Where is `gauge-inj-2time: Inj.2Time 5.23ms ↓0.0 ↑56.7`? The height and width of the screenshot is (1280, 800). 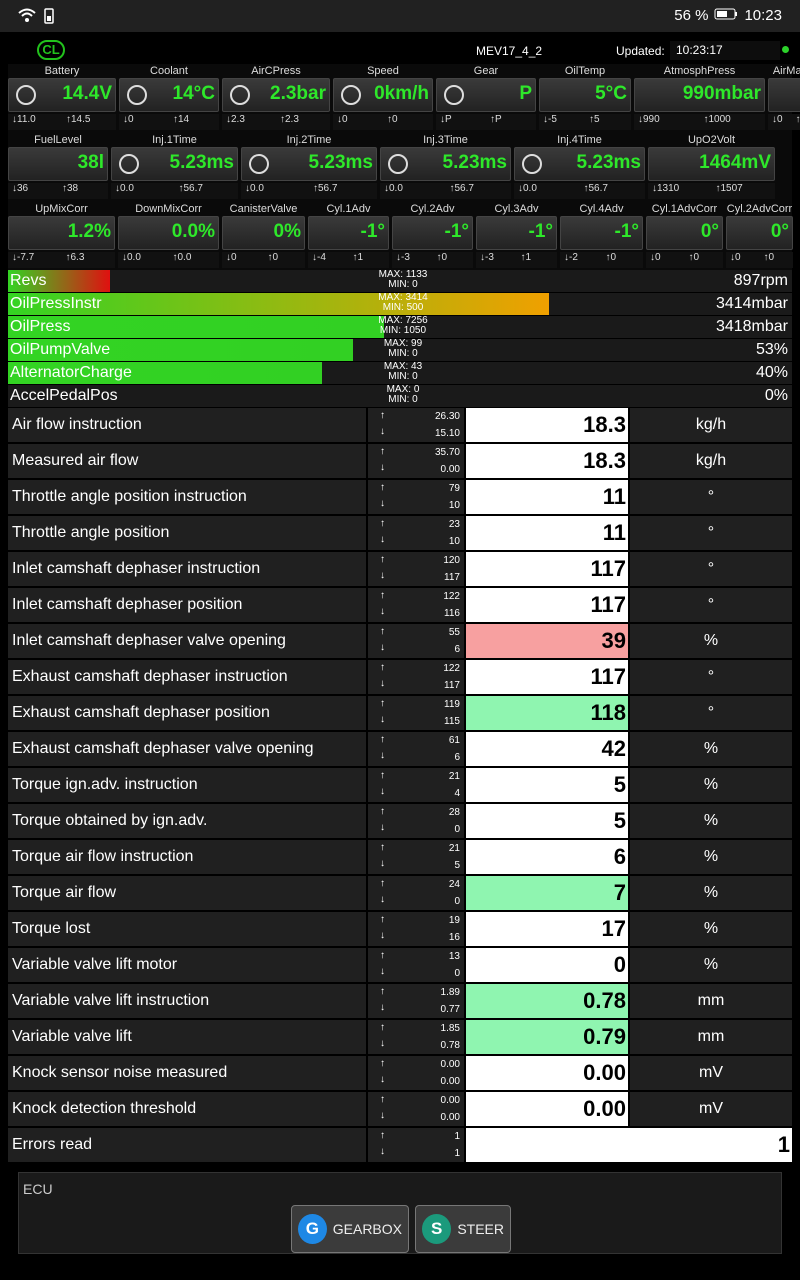
gauge-inj-2time: Inj.2Time 5.23ms ↓0.0 ↑56.7 is located at coordinates (309, 168).